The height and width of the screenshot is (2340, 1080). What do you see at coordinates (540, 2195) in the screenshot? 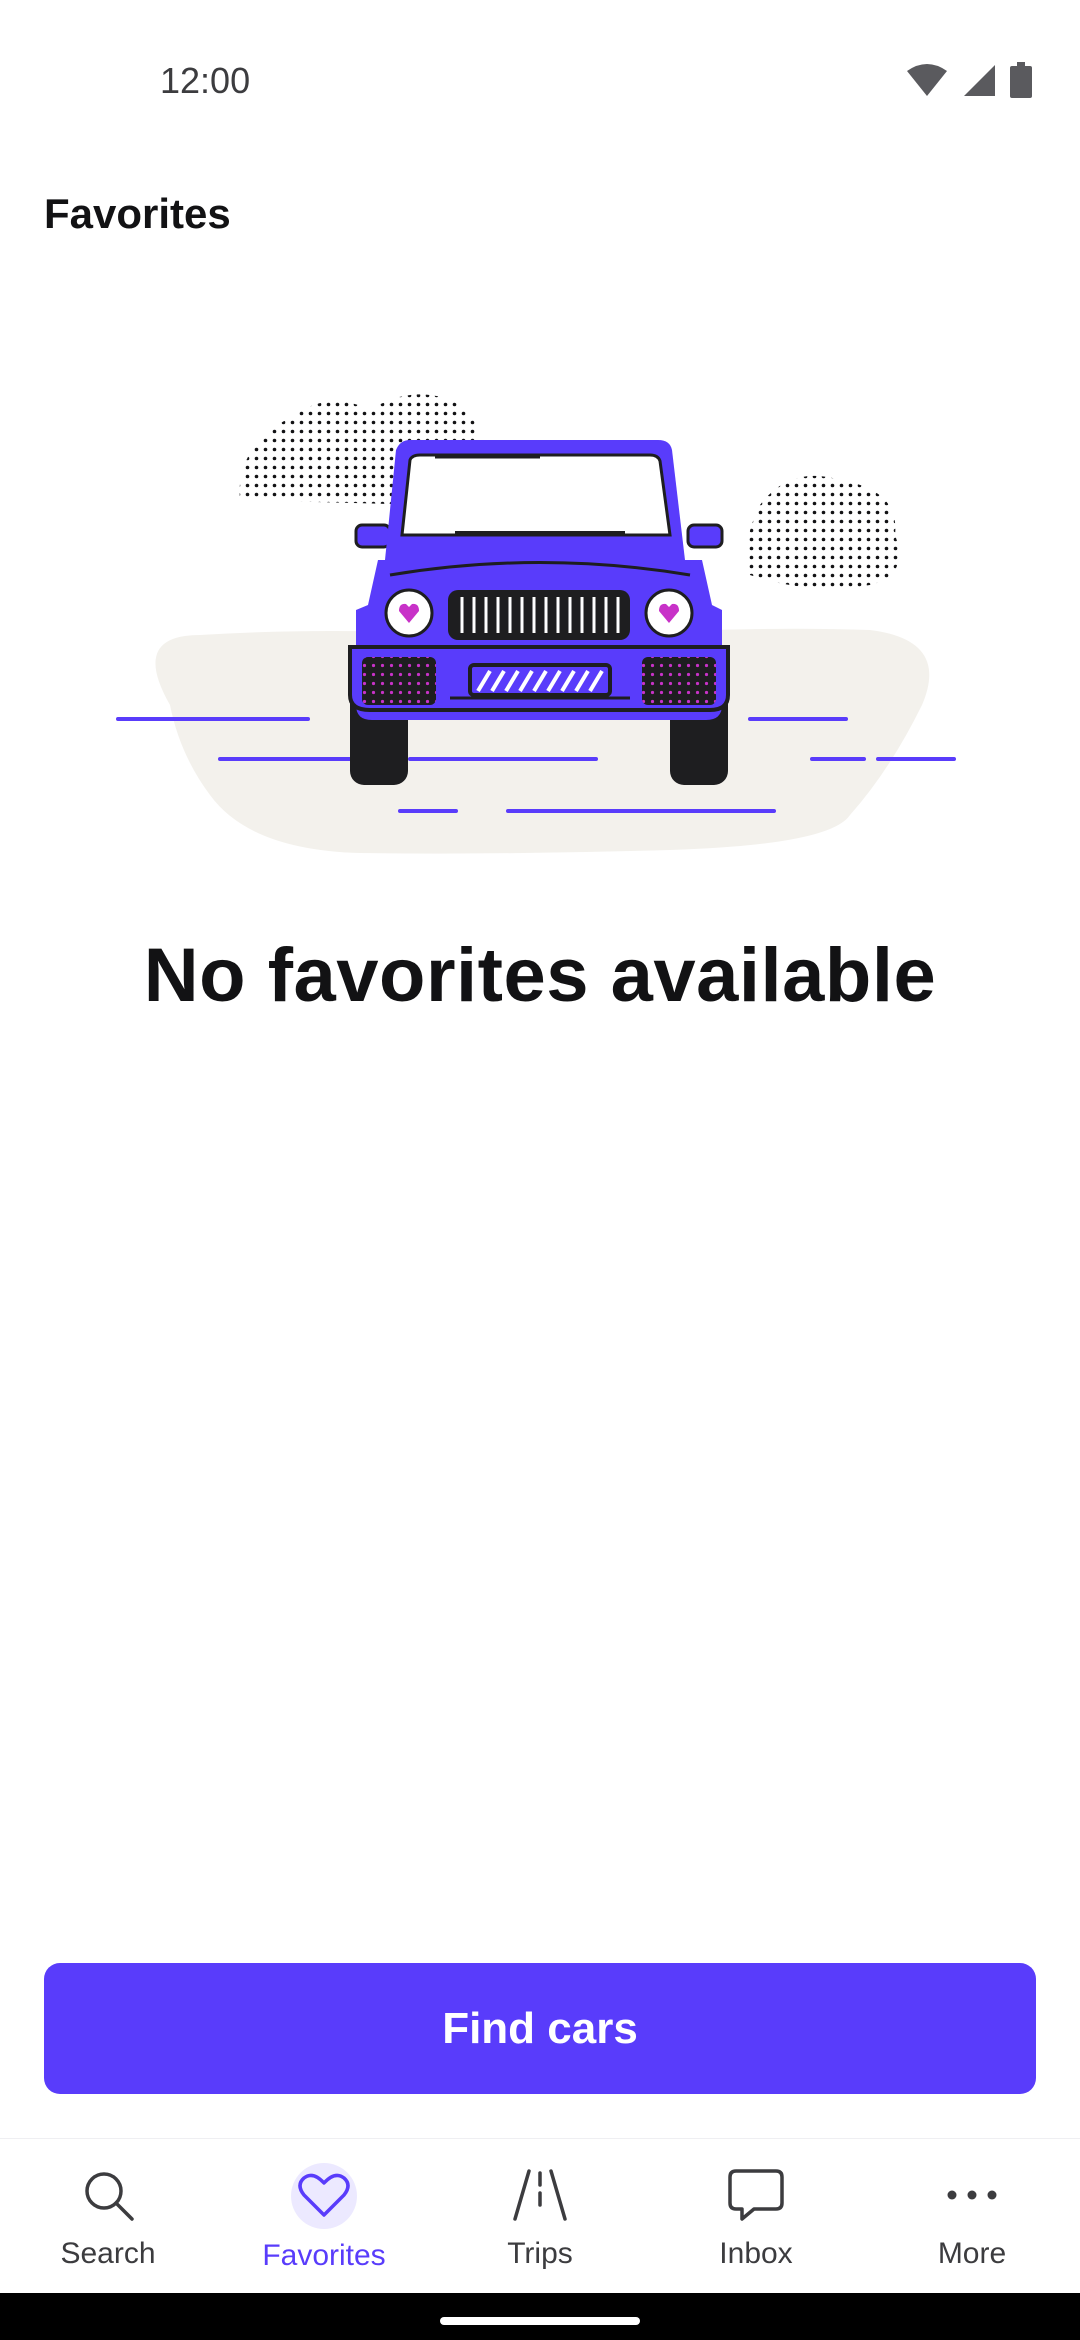
I see `road-icon` at bounding box center [540, 2195].